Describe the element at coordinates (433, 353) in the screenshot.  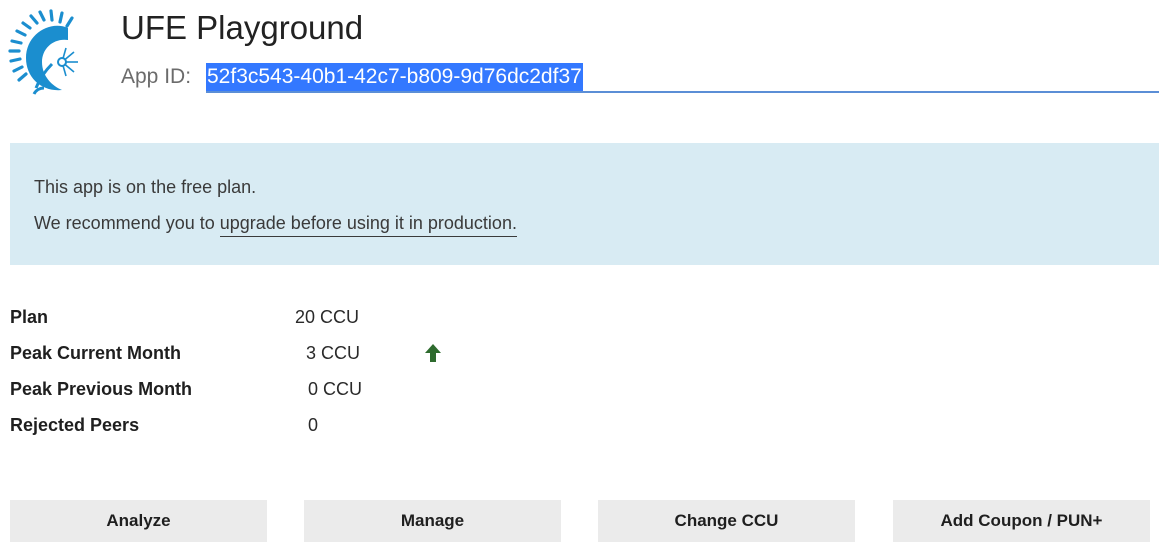
I see `arrow-up-icon` at that location.